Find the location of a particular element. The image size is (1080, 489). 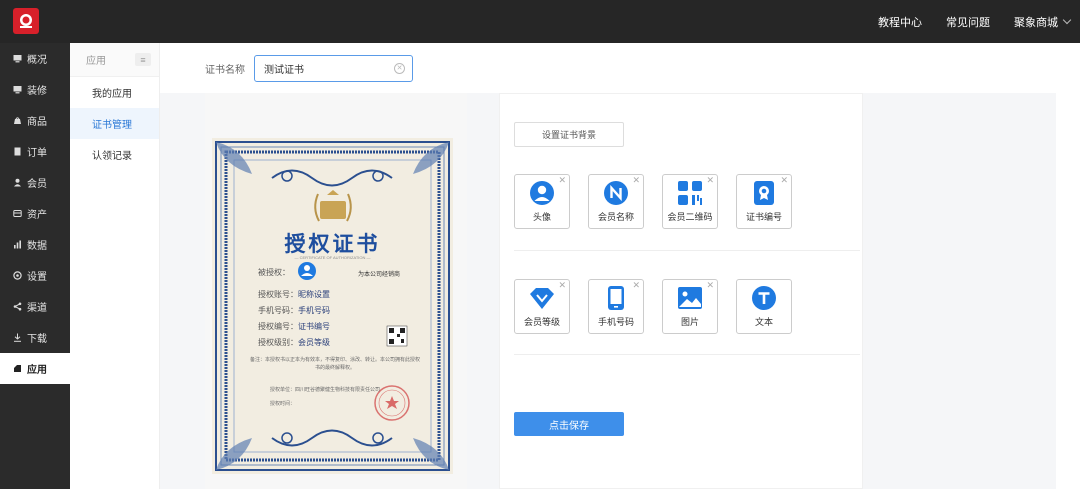

set-background-button: 设置证书背景 is located at coordinates (569, 134).